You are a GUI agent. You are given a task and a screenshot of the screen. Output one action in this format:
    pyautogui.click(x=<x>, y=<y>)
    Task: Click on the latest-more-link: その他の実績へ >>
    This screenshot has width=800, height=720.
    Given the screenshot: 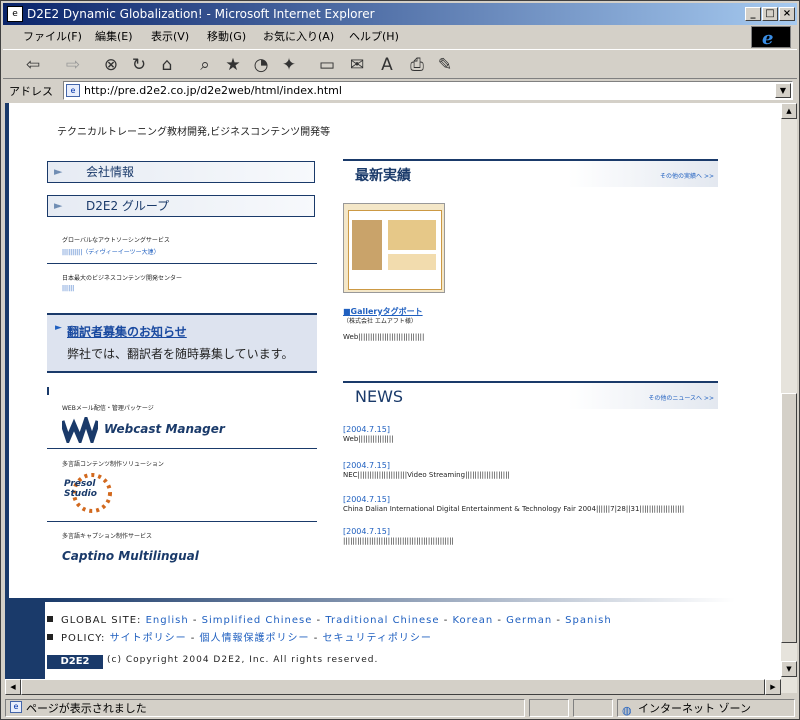 What is the action you would take?
    pyautogui.click(x=687, y=175)
    